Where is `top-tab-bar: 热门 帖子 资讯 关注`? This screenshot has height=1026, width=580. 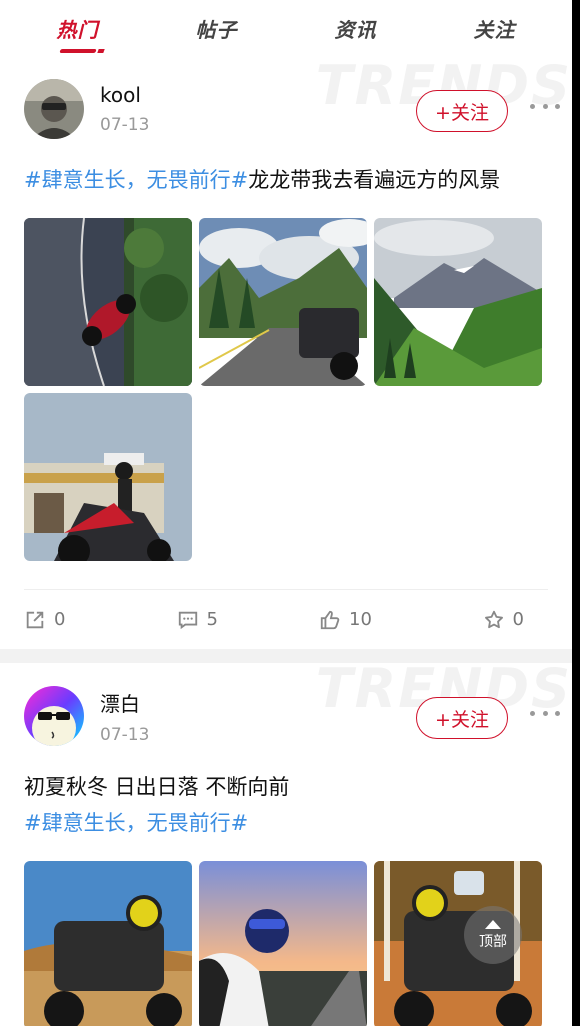
top-tab-bar: 热门 帖子 资讯 关注 is located at coordinates (286, 28).